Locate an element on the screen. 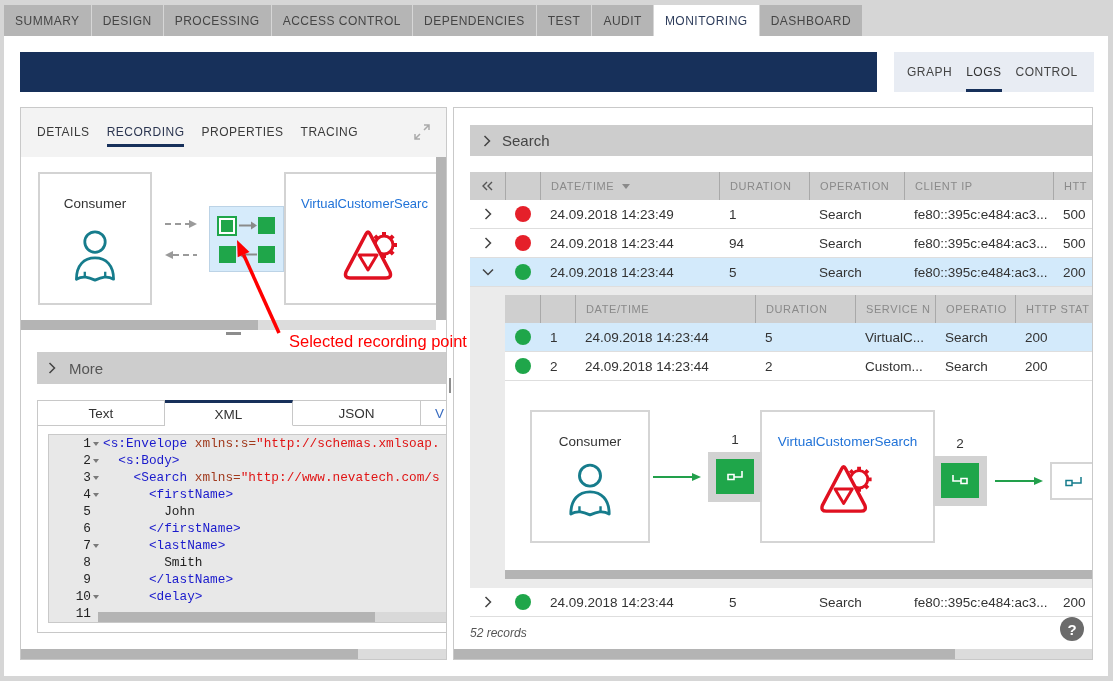 Image resolution: width=1113 pixels, height=681 pixels. code-line: <Search xmlns="http://www.nevatech.com/s is located at coordinates (286, 477).